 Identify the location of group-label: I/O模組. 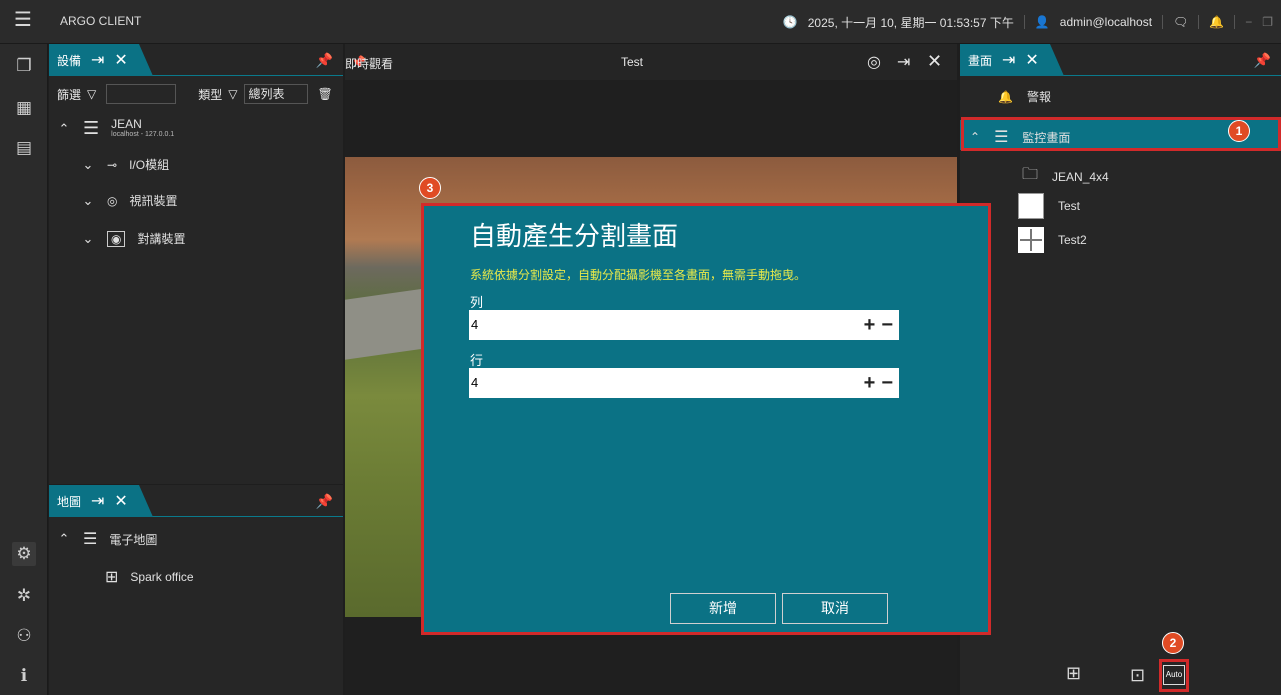
(149, 165).